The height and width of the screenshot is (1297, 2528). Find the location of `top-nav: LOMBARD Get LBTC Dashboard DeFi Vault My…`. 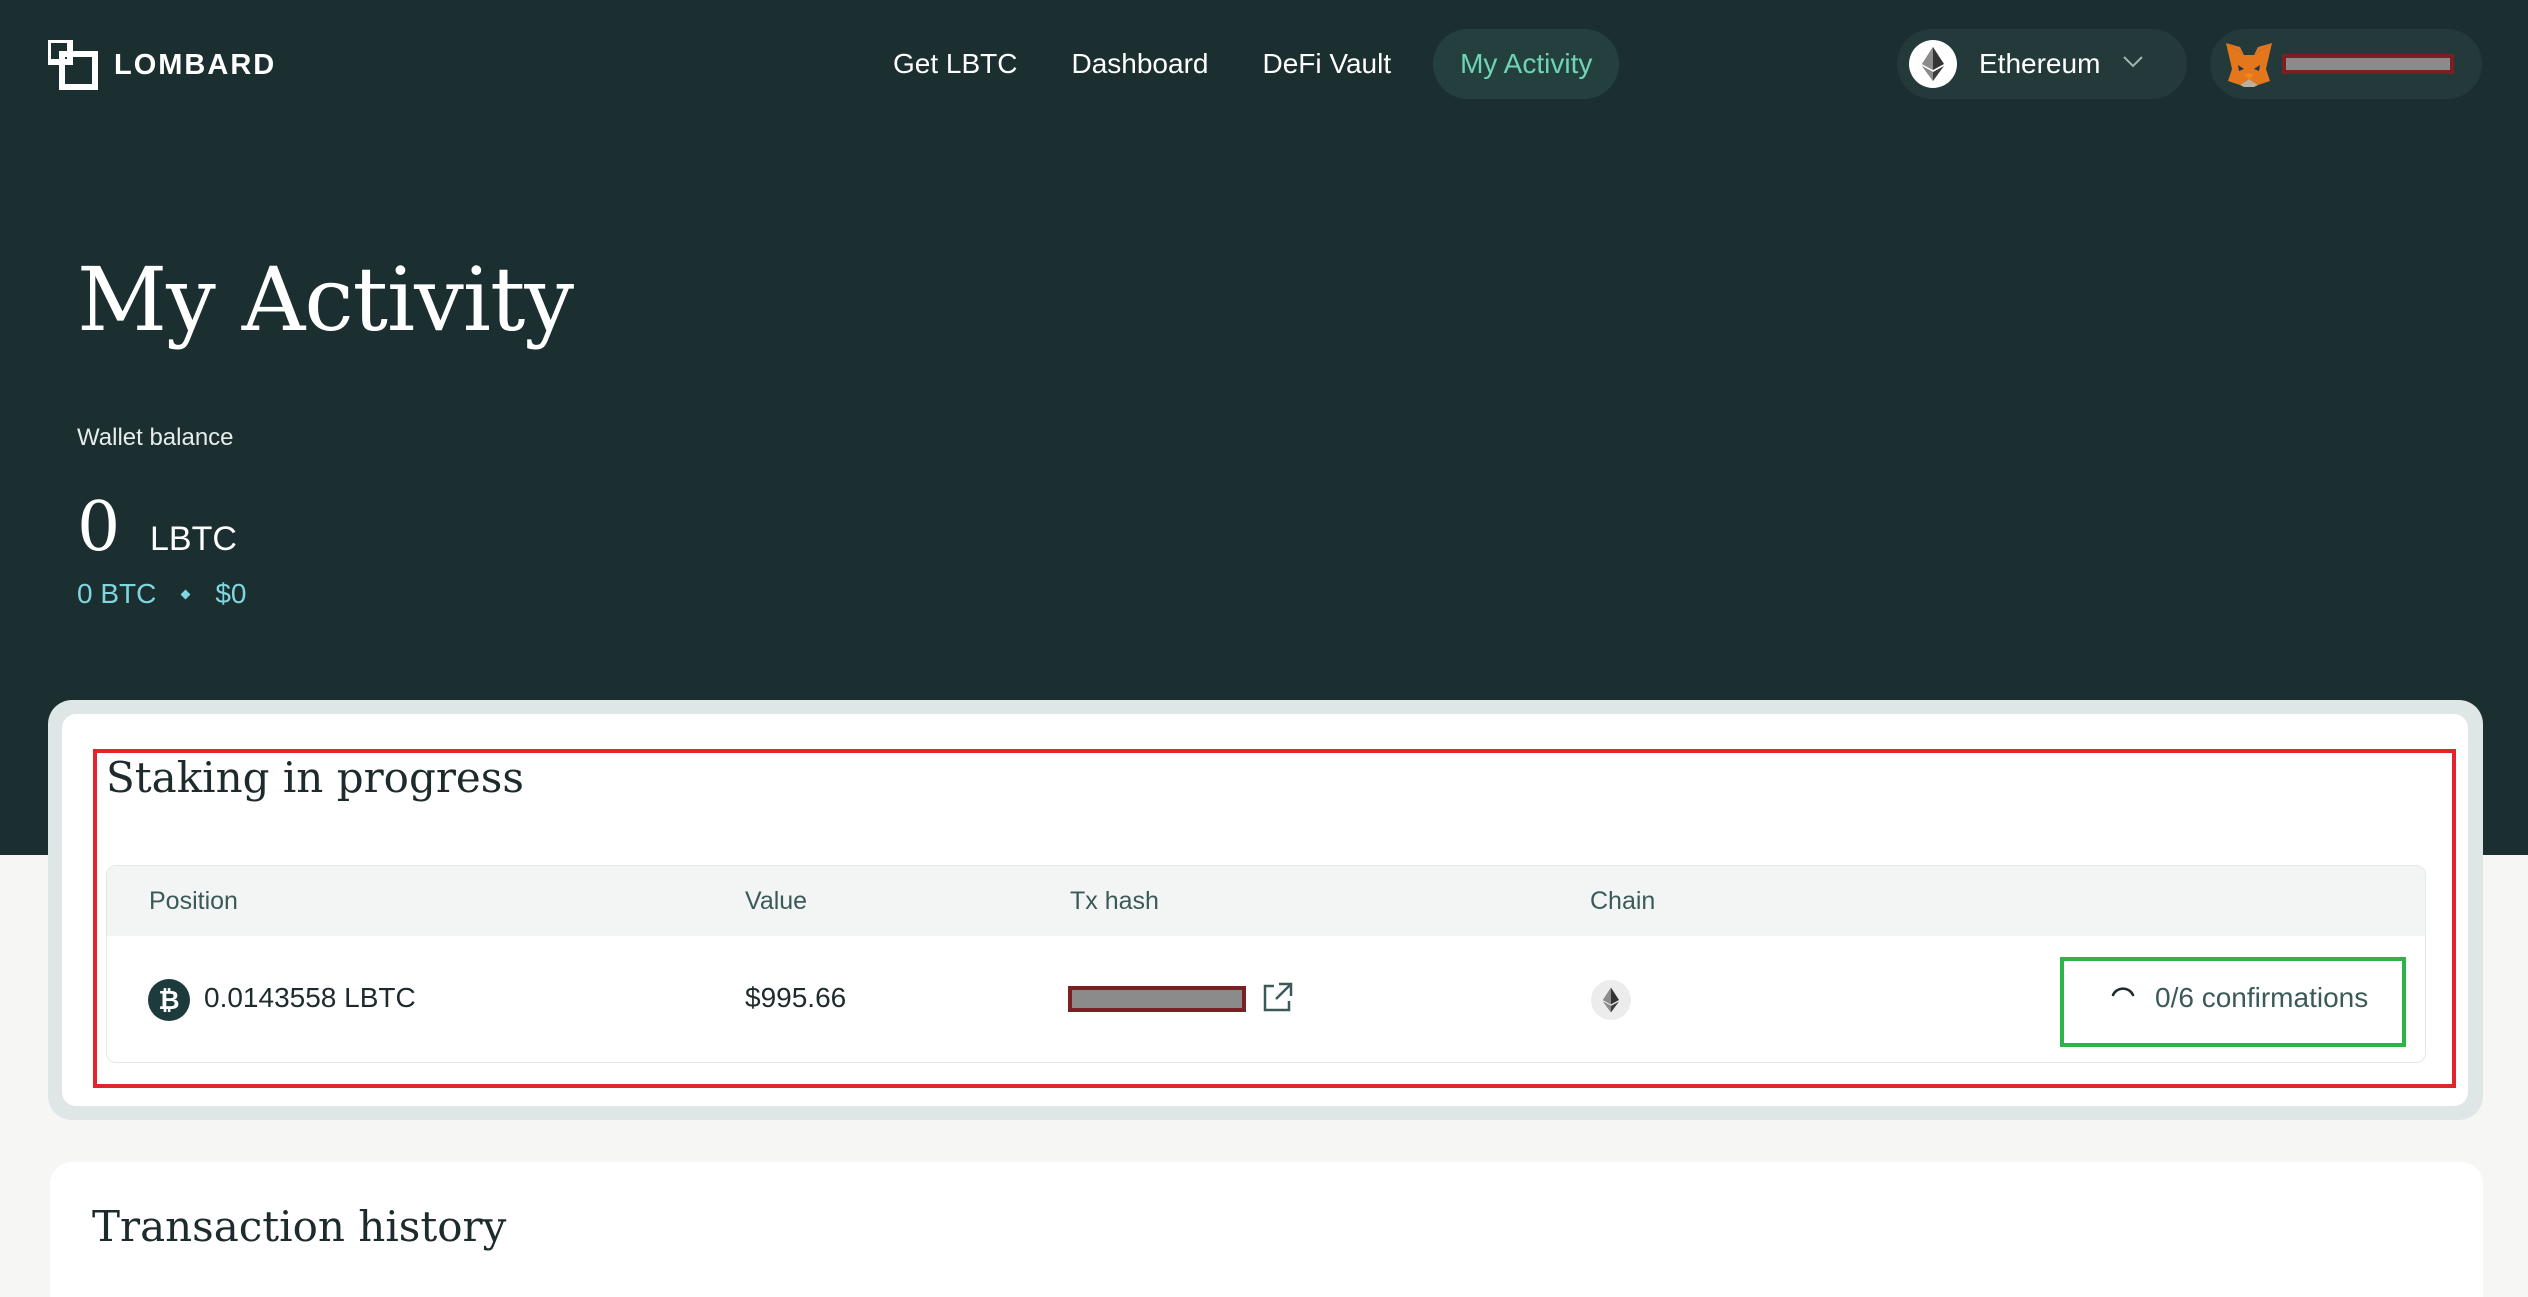

top-nav: LOMBARD Get LBTC Dashboard DeFi Vault My… is located at coordinates (1264, 65).